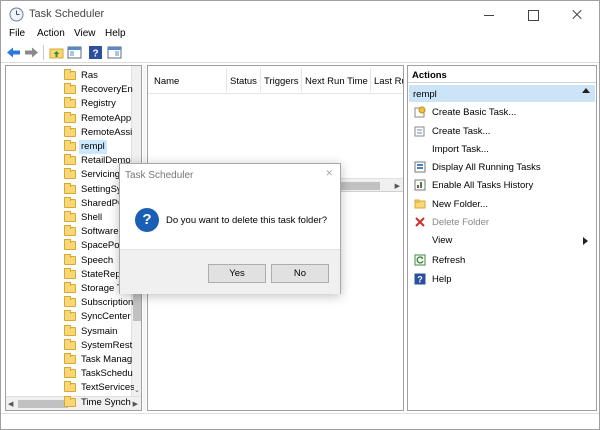 This screenshot has height=430, width=600. What do you see at coordinates (586, 90) in the screenshot?
I see `collapse-arrow-icon` at bounding box center [586, 90].